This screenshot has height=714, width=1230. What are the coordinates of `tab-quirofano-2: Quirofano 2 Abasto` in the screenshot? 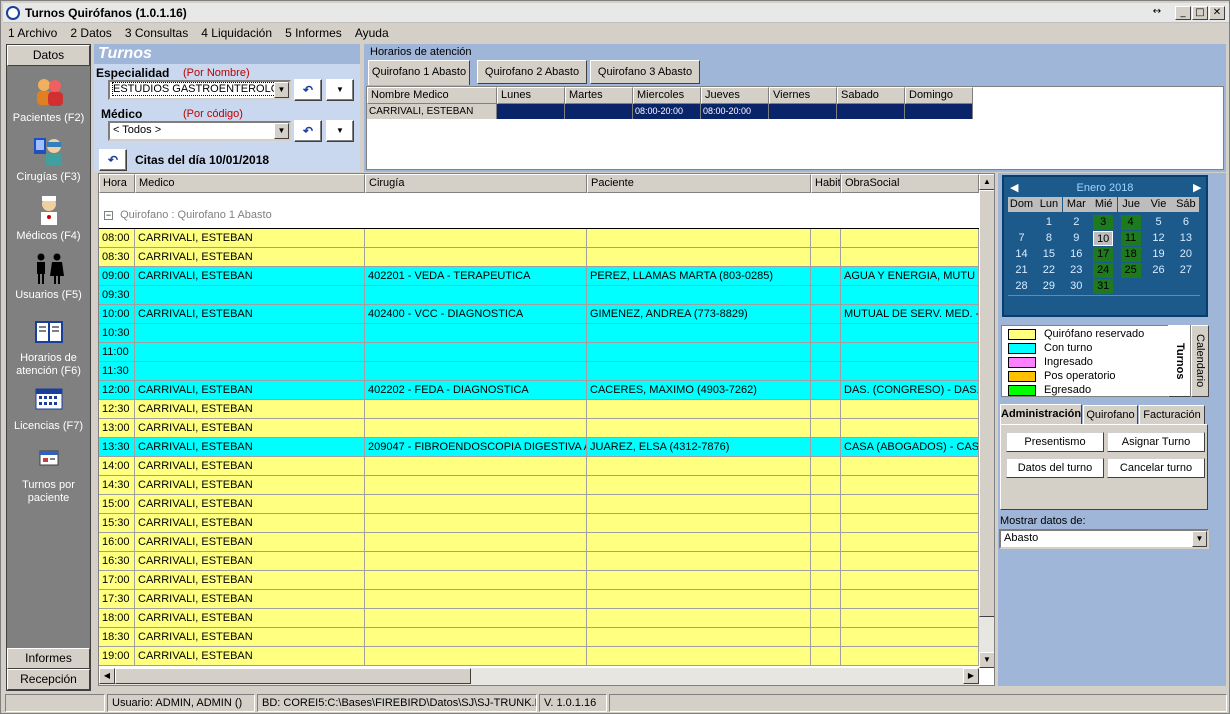 It's located at (532, 72).